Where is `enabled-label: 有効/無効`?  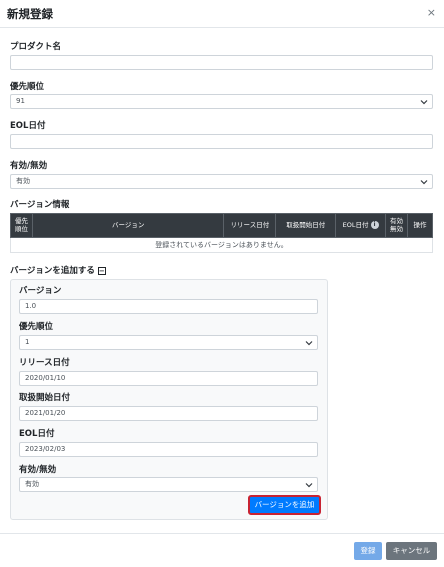
enabled-label: 有効/無効 is located at coordinates (29, 166).